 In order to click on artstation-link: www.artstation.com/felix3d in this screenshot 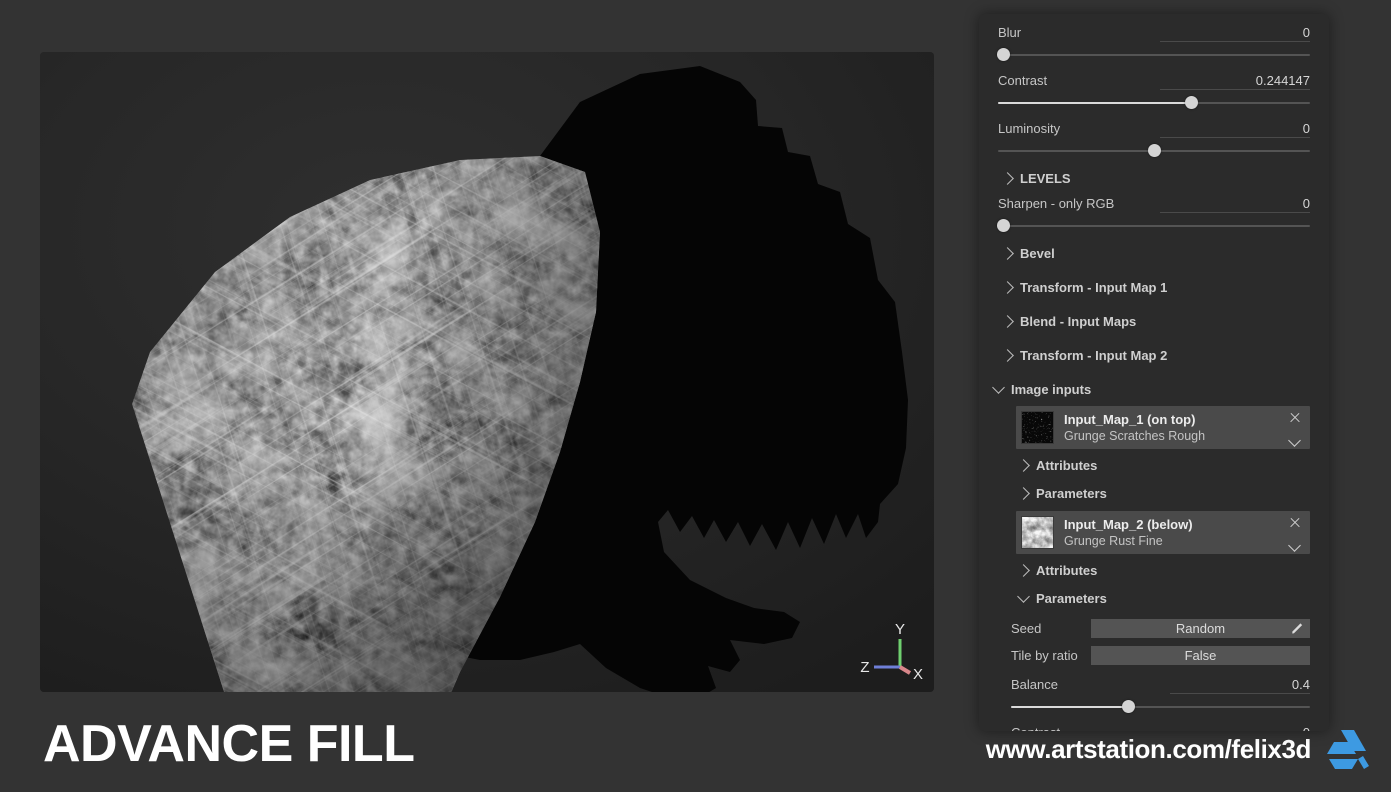, I will do `click(1177, 749)`.